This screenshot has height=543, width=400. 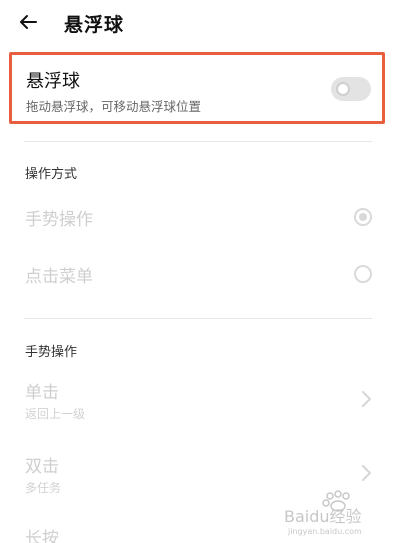 I want to click on back-button, so click(x=28, y=22).